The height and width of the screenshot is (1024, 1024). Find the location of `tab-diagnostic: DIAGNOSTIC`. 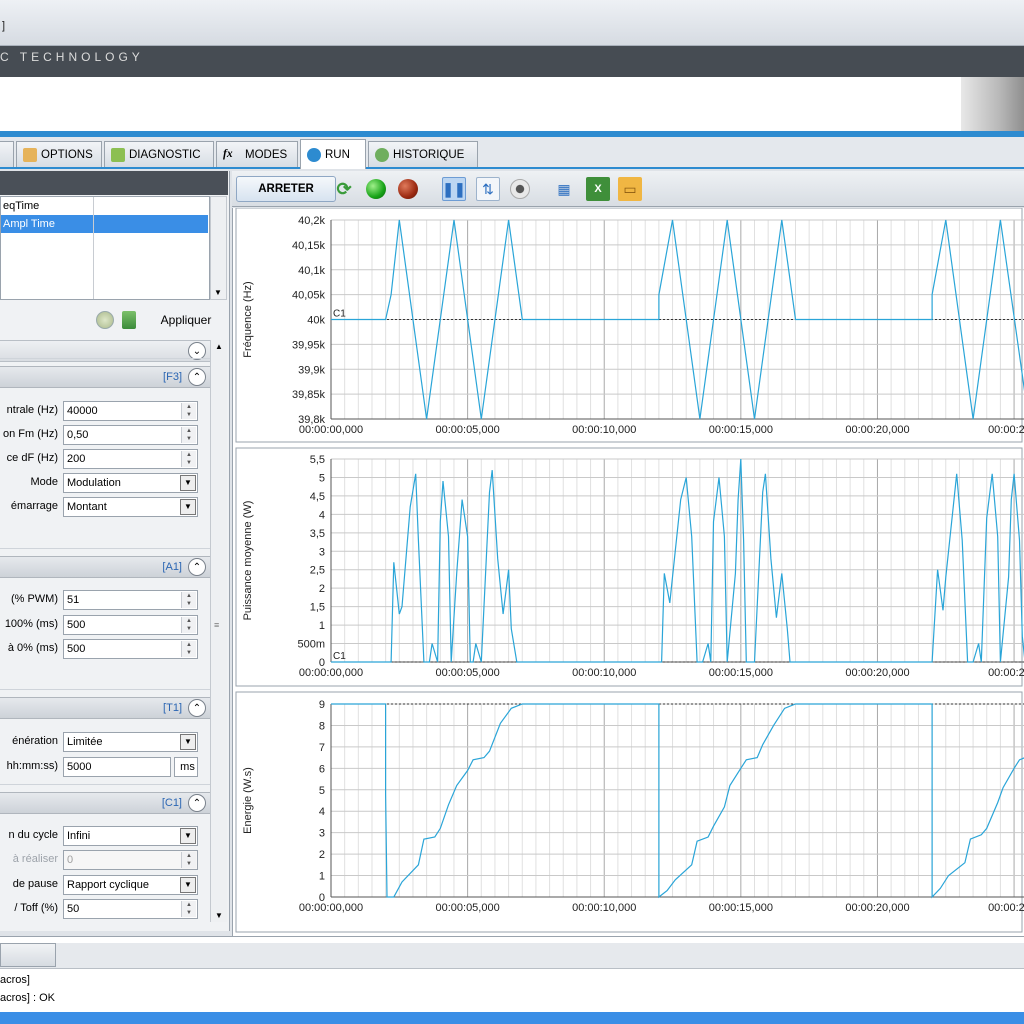

tab-diagnostic: DIAGNOSTIC is located at coordinates (159, 154).